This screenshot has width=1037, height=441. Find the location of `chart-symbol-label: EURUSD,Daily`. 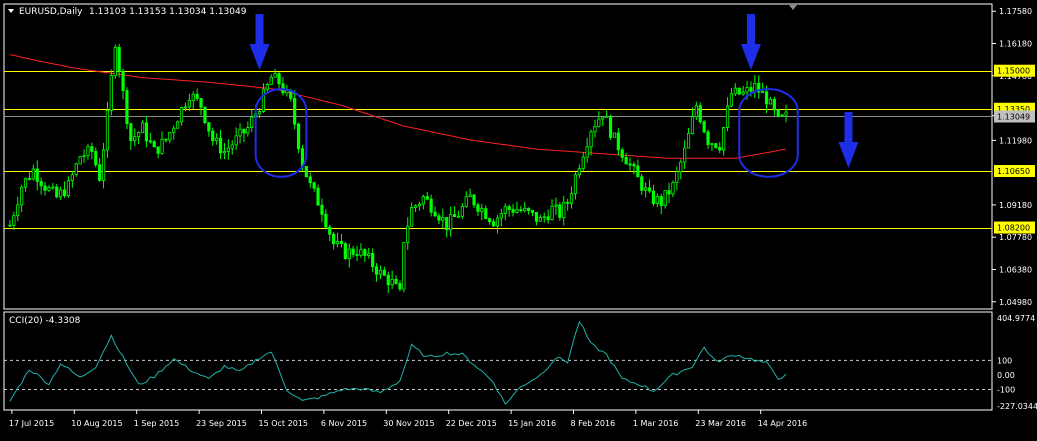

chart-symbol-label: EURUSD,Daily is located at coordinates (51, 12).